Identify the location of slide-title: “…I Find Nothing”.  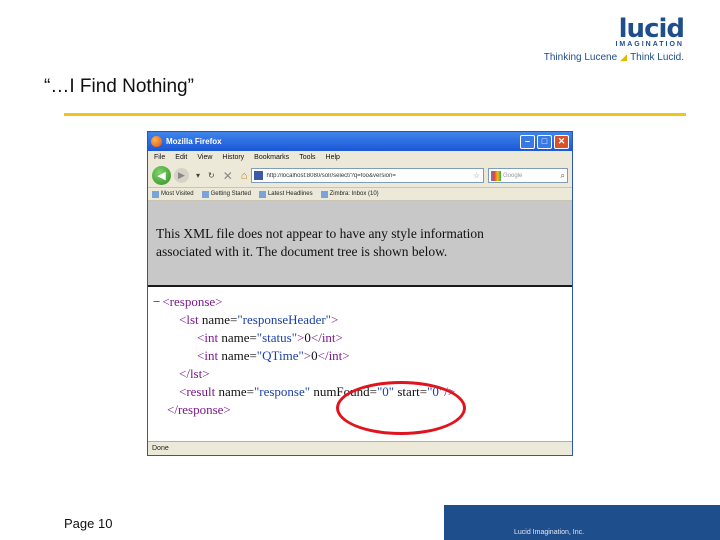
(119, 86).